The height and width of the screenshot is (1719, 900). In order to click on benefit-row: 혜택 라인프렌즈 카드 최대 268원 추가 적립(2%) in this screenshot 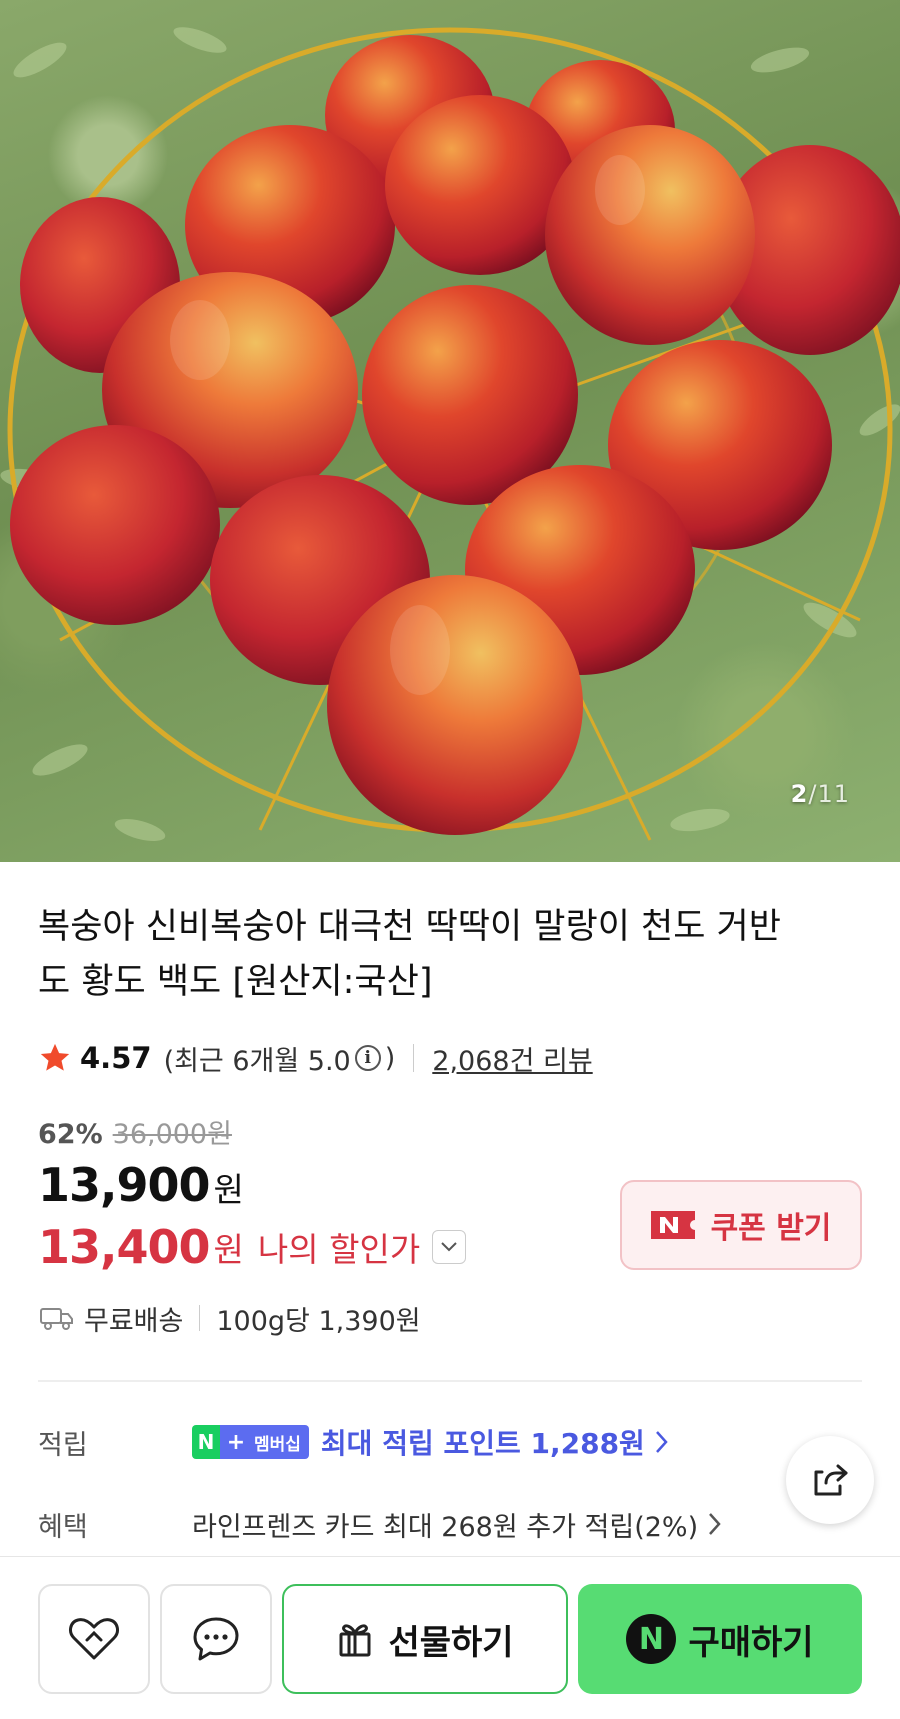, I will do `click(450, 1524)`.